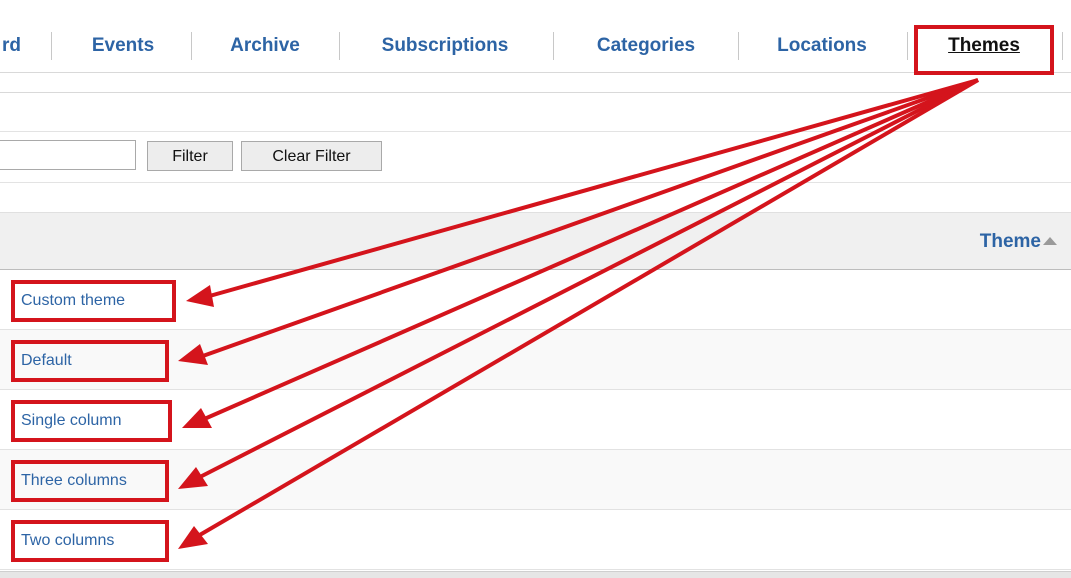 The width and height of the screenshot is (1071, 578). I want to click on tab-archive: Archive, so click(265, 46).